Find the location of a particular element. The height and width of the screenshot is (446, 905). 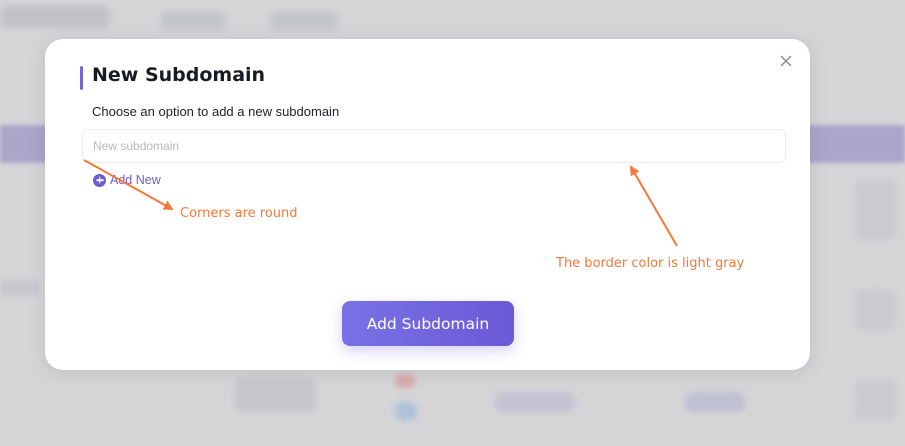

add-subdomain-button: Add Subdomain is located at coordinates (428, 323).